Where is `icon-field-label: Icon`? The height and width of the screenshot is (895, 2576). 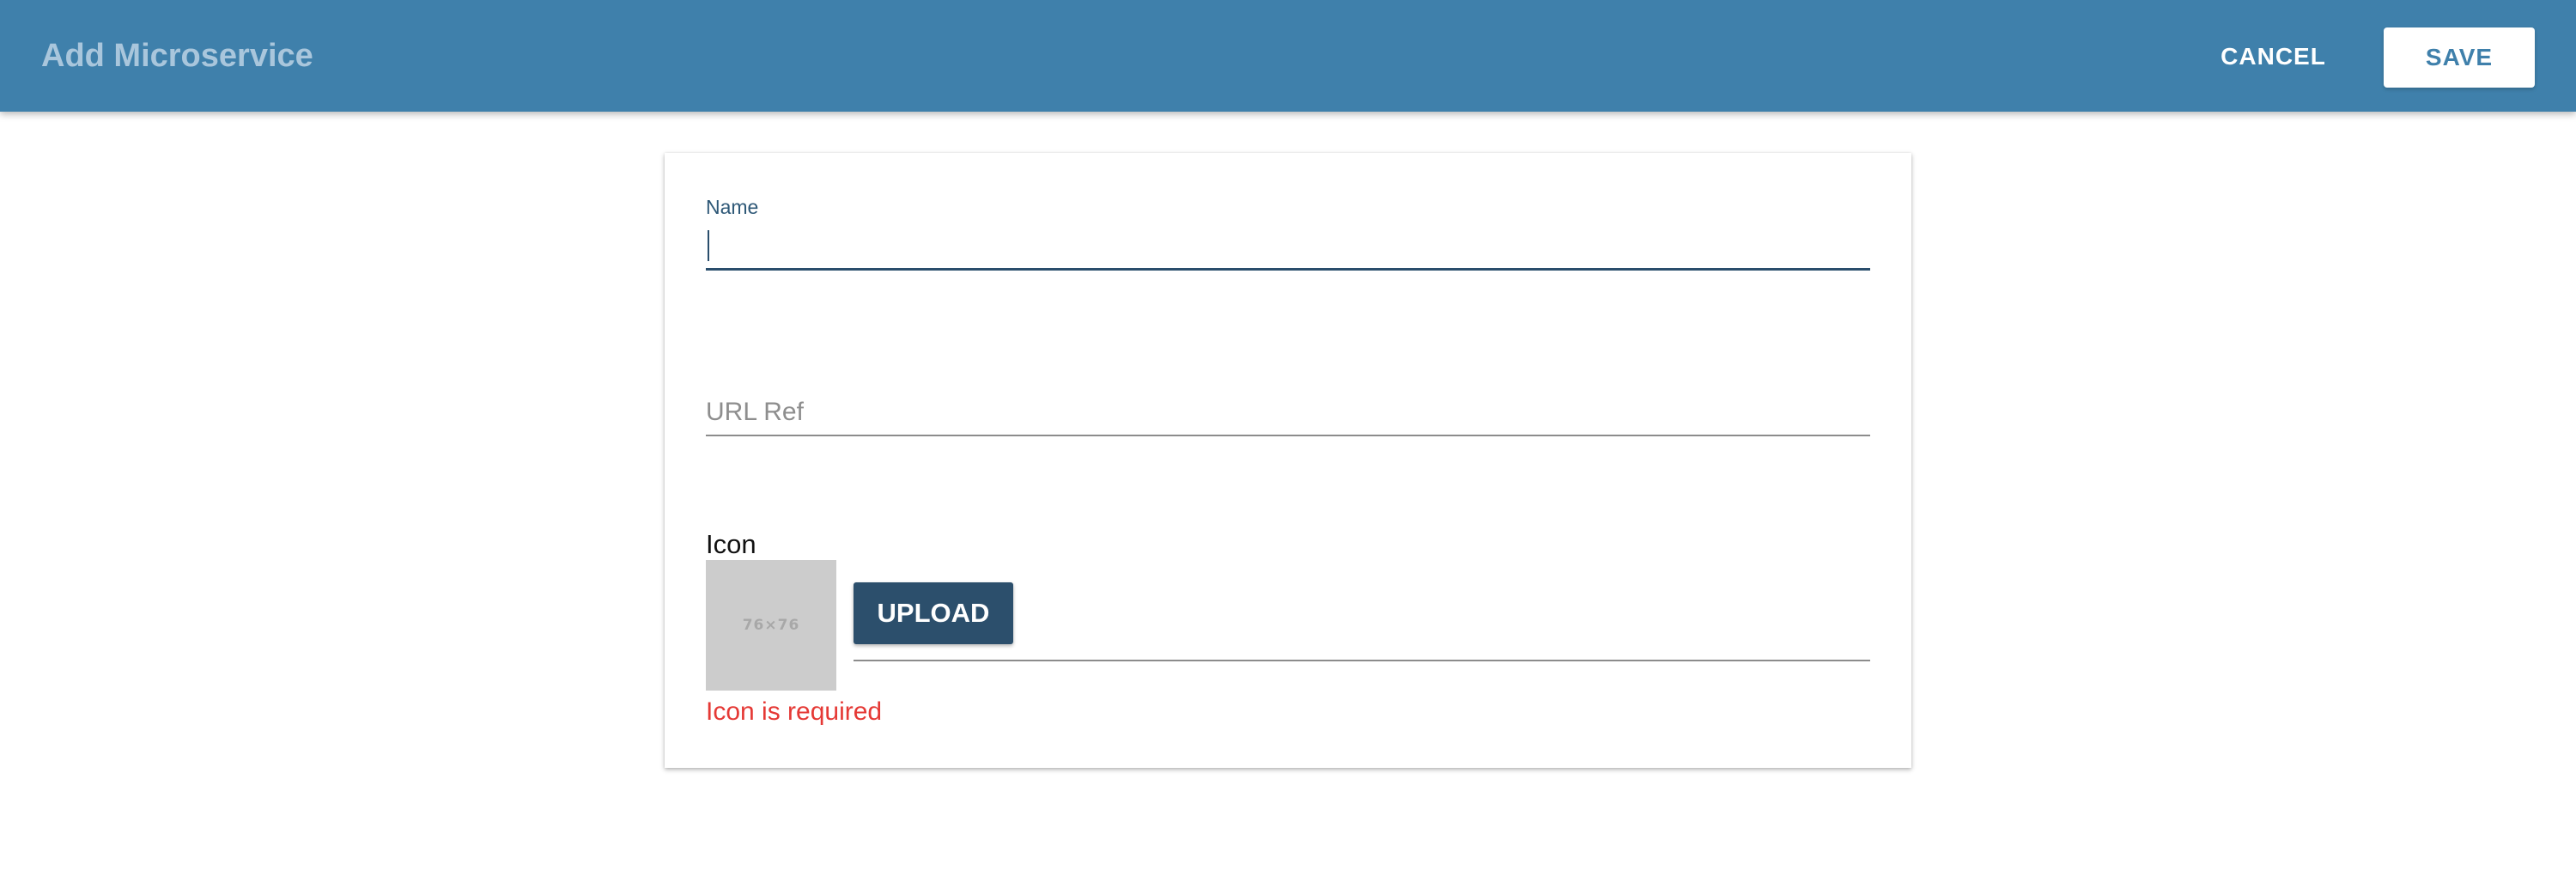 icon-field-label: Icon is located at coordinates (731, 544).